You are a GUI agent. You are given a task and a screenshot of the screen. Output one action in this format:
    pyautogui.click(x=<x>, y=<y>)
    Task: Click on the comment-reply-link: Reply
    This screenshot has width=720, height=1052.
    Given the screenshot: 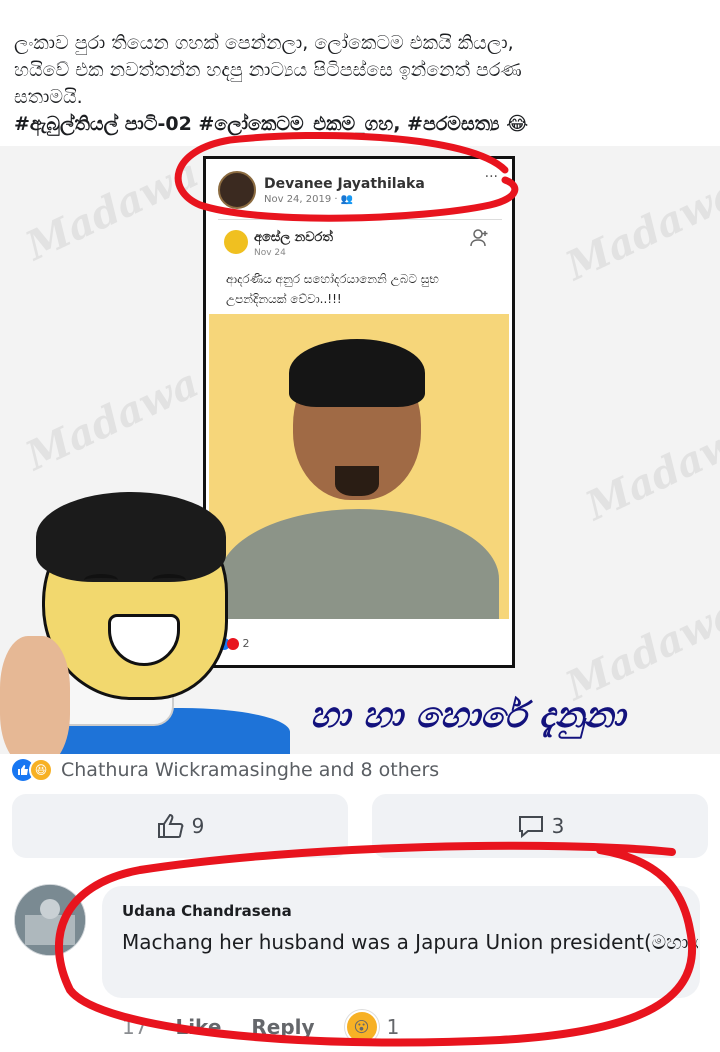 What is the action you would take?
    pyautogui.click(x=282, y=1027)
    